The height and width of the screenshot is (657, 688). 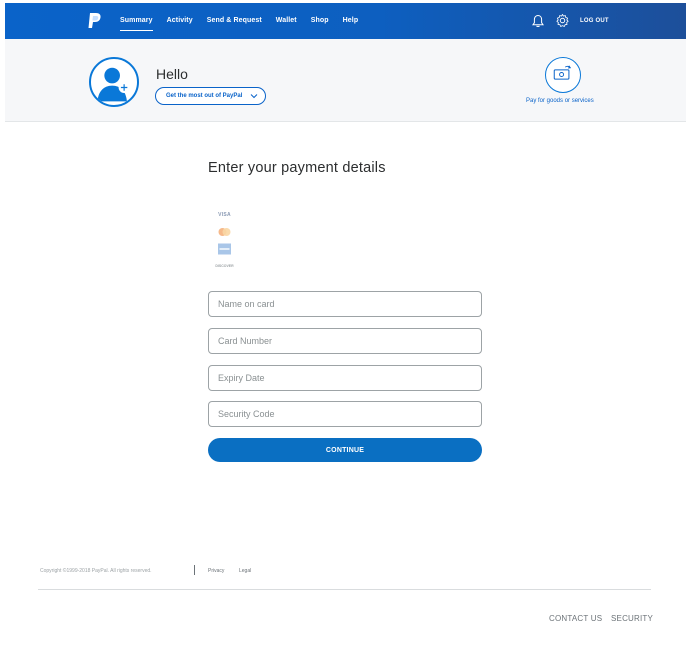 What do you see at coordinates (286, 21) in the screenshot?
I see `nav-wallet: Wallet` at bounding box center [286, 21].